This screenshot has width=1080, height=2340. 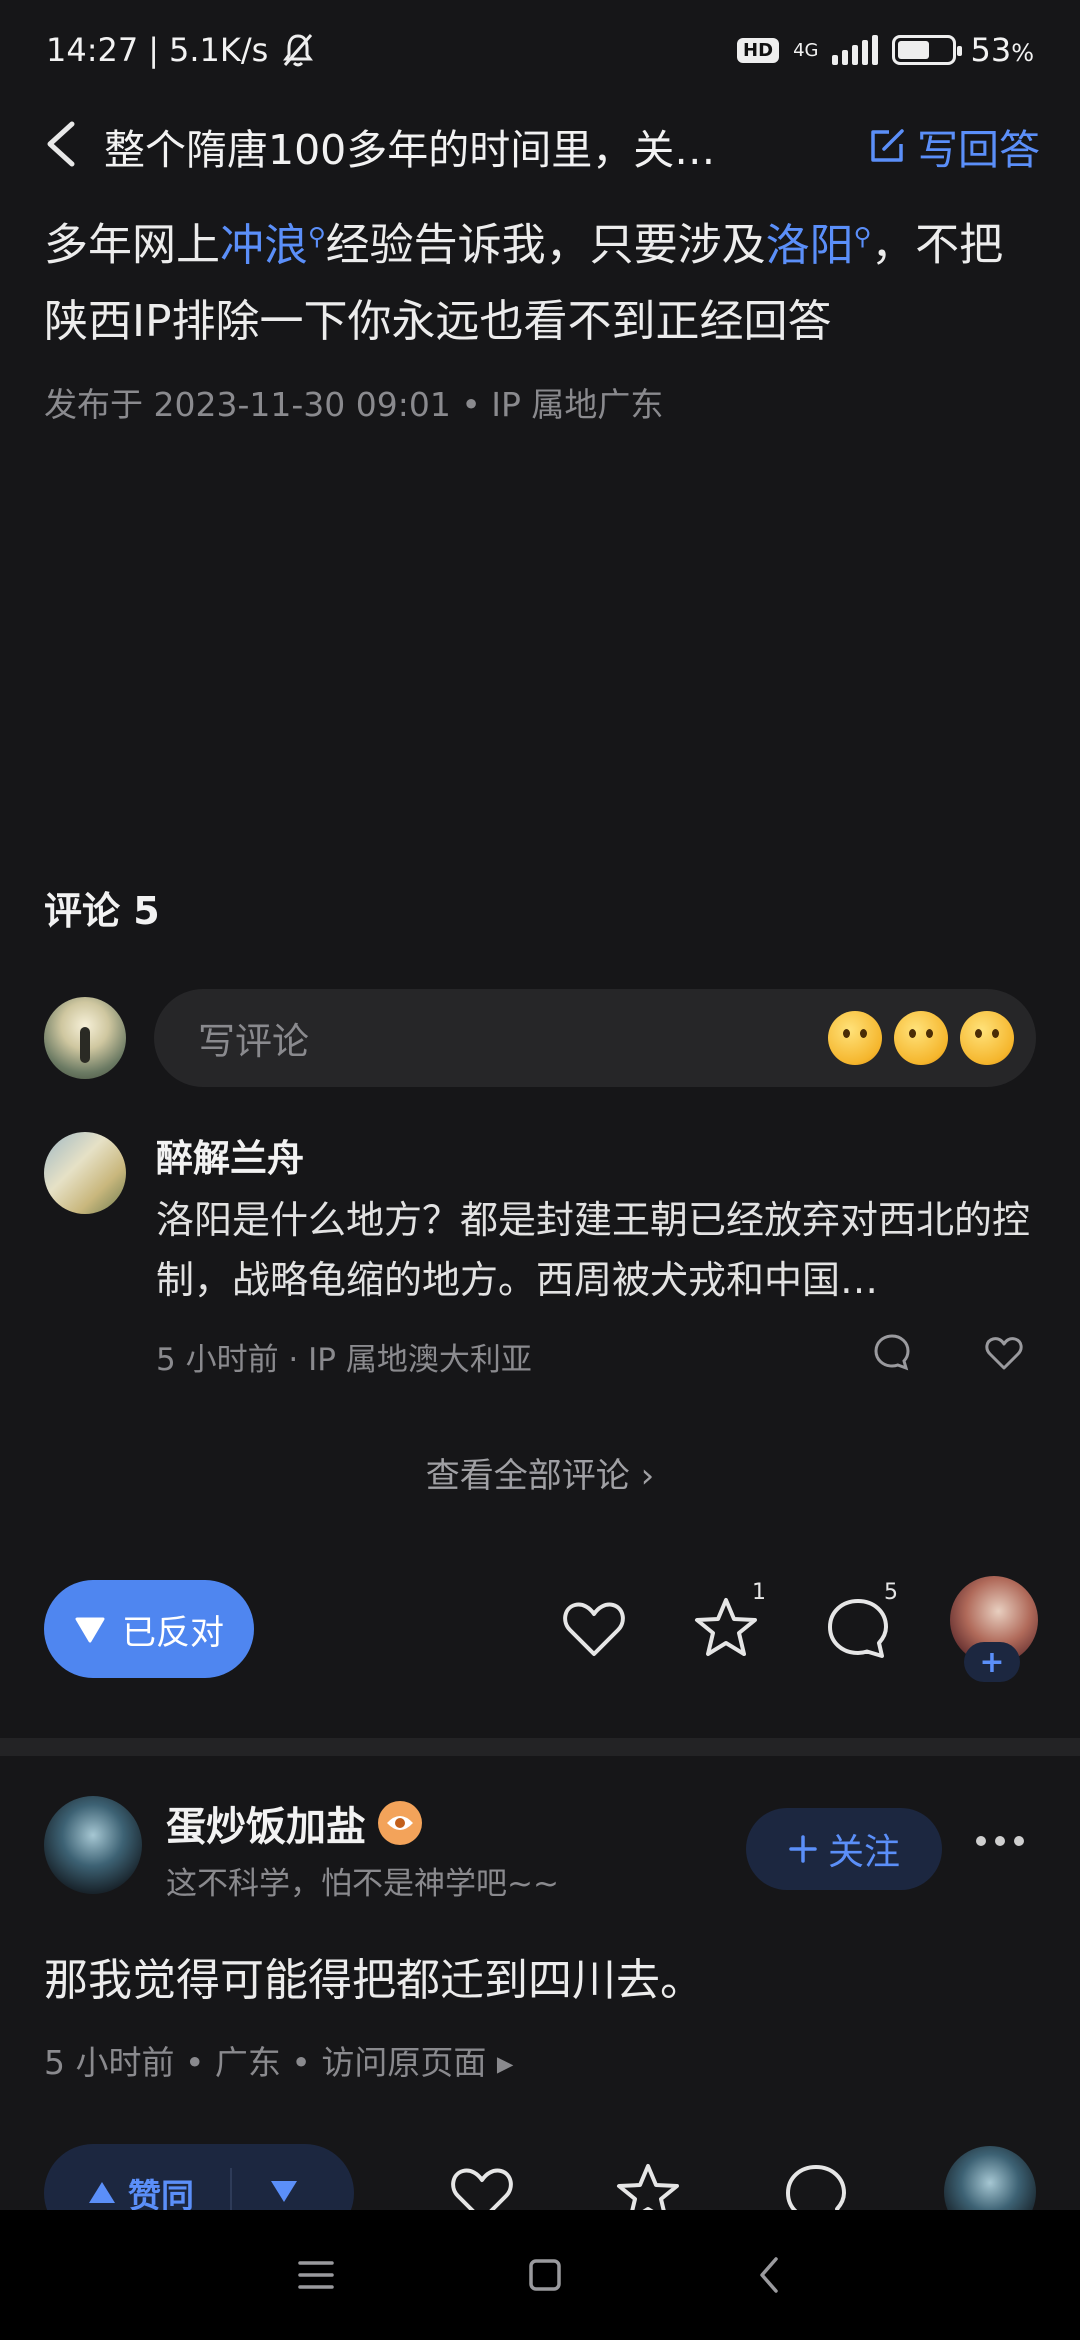 I want to click on reply-icon, so click(x=892, y=1352).